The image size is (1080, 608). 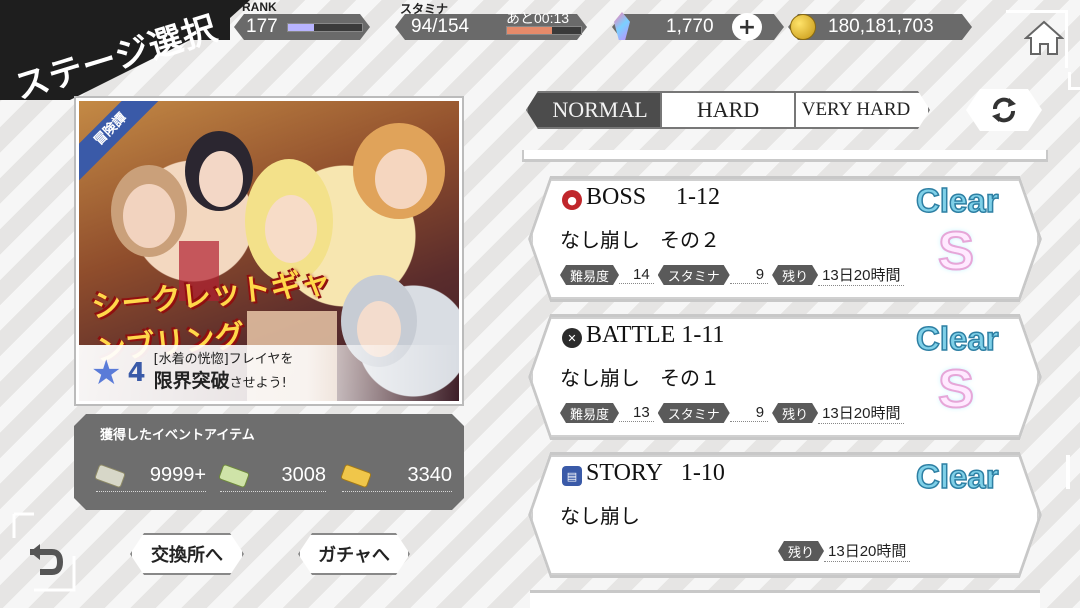 What do you see at coordinates (698, 197) in the screenshot?
I see `stage-number: 1-12` at bounding box center [698, 197].